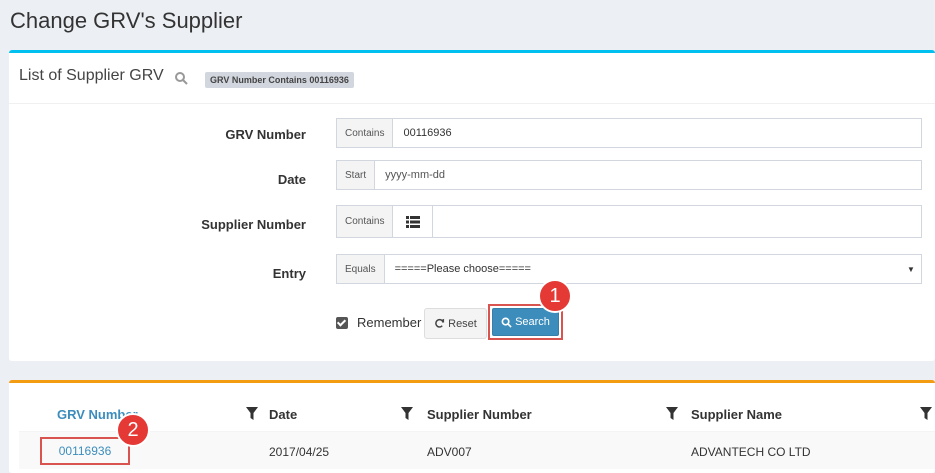 This screenshot has width=935, height=473. Describe the element at coordinates (356, 175) in the screenshot. I see `date-operator: Start` at that location.